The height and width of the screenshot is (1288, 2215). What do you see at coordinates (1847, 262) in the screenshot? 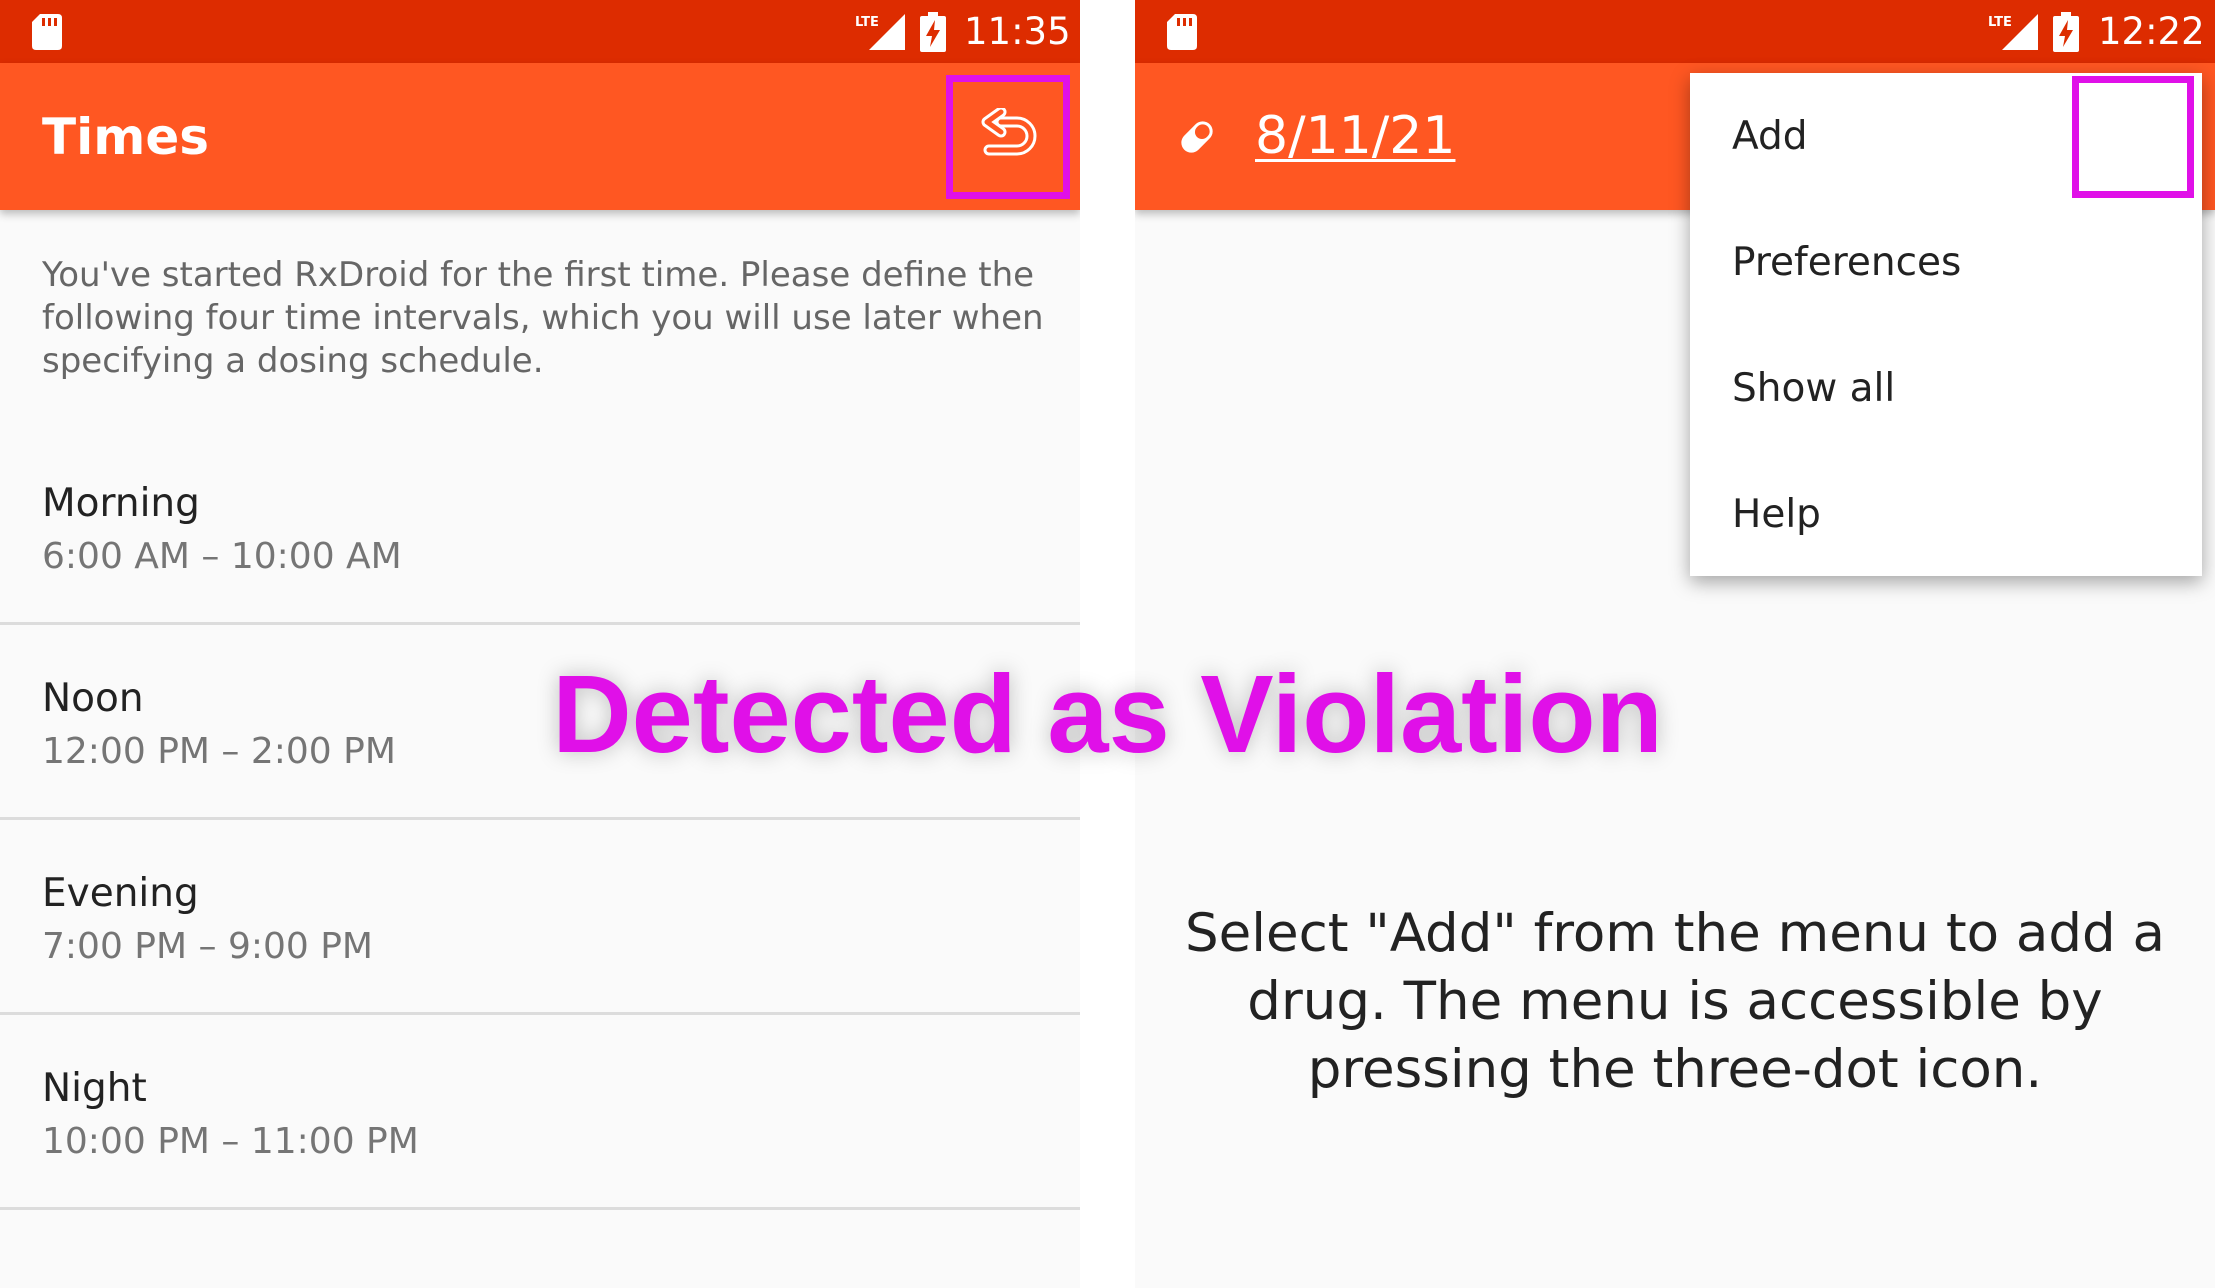
I see `menu-item-label: Preferences` at bounding box center [1847, 262].